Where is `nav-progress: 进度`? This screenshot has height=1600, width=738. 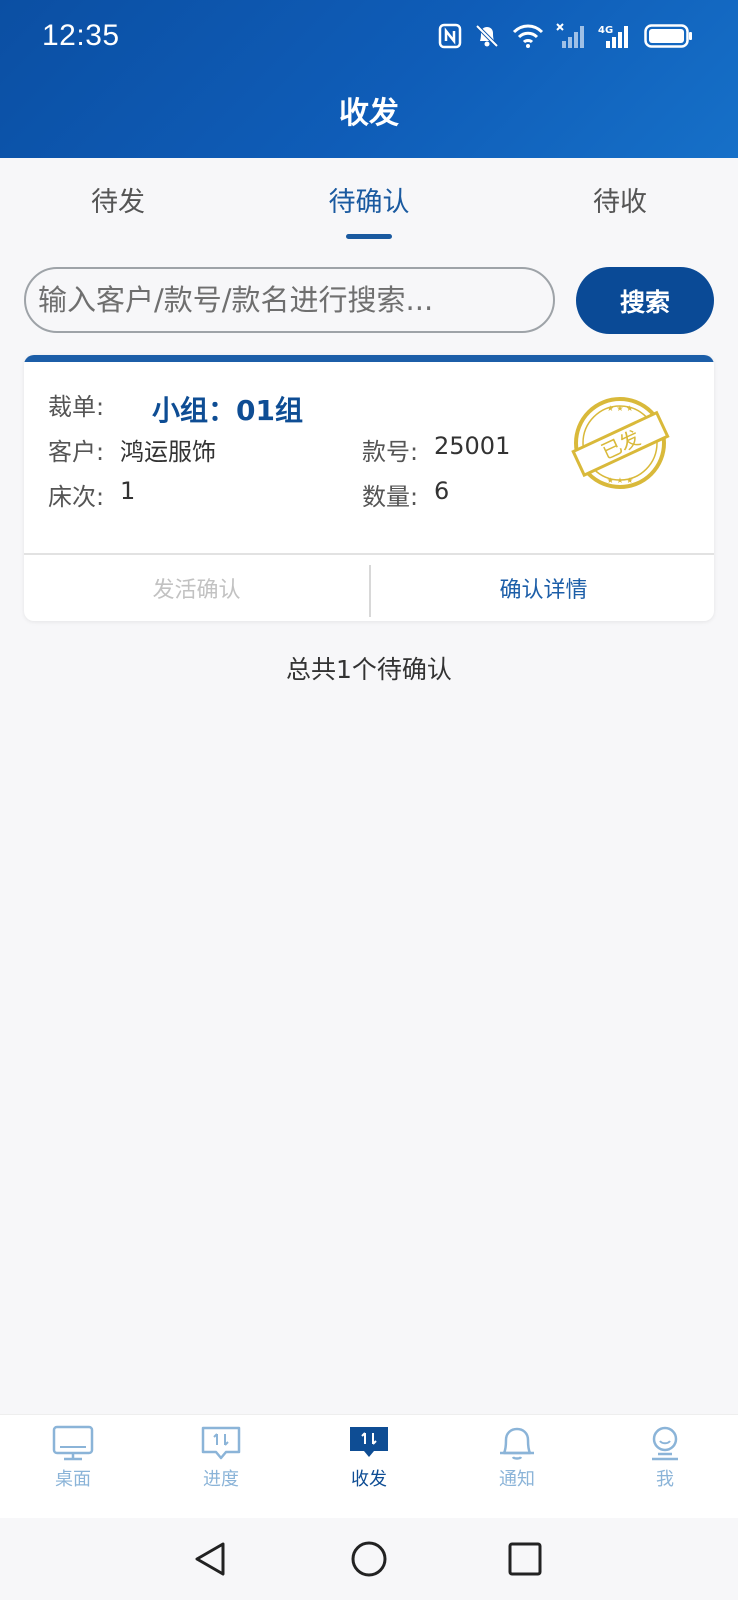
nav-progress: 进度 is located at coordinates (221, 1468).